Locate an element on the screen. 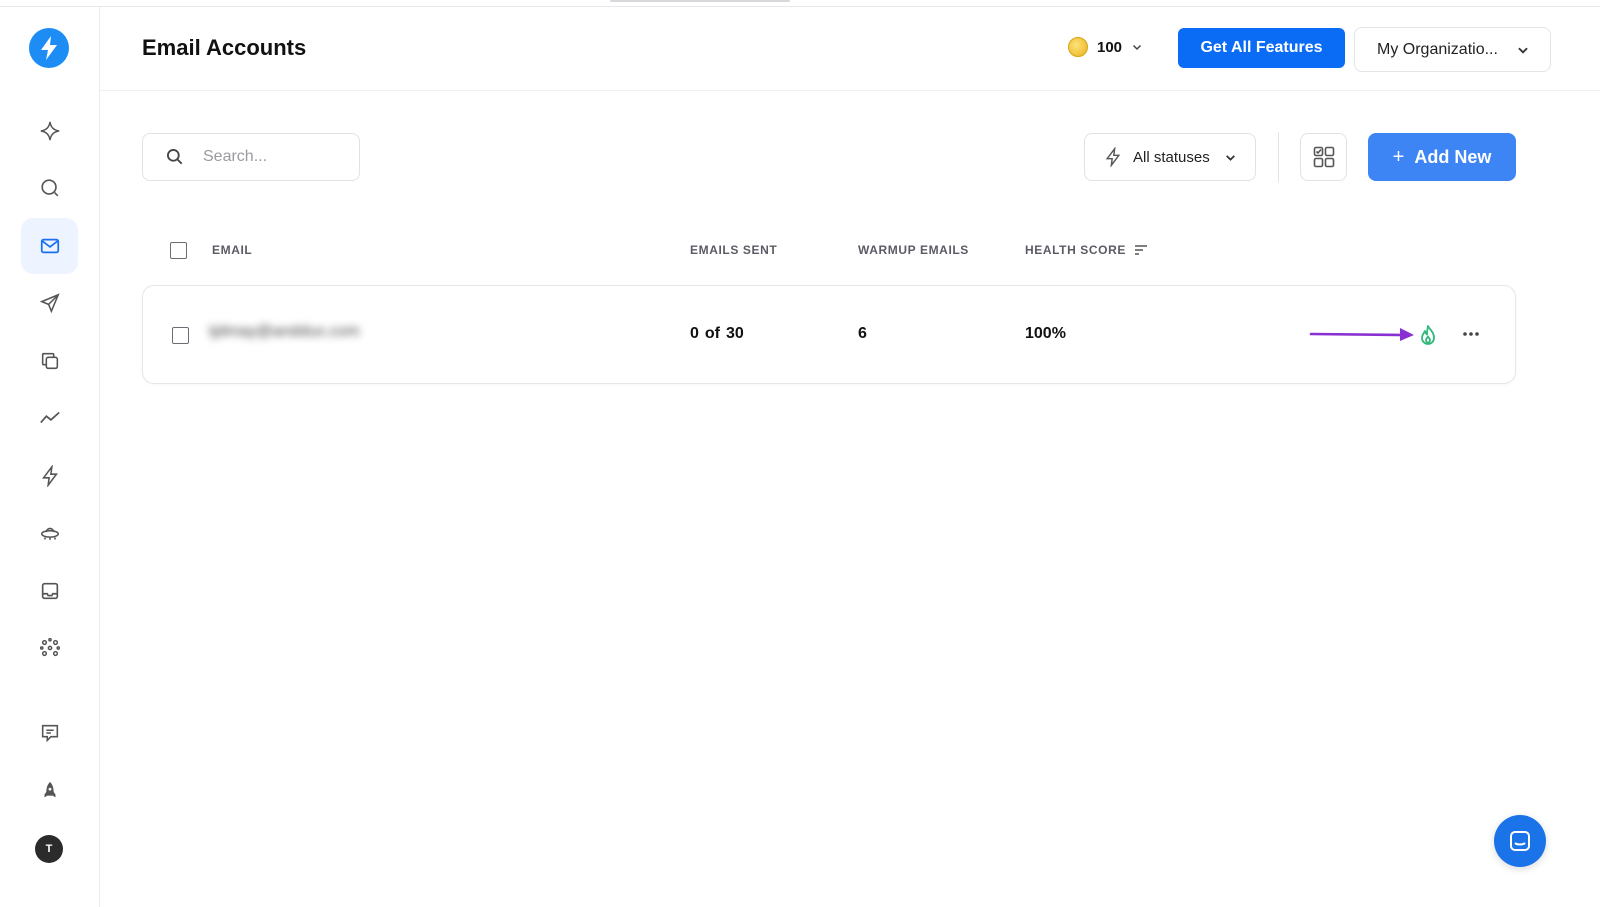 Image resolution: width=1600 pixels, height=907 pixels. emails-sent-value: 0 of 30 is located at coordinates (717, 334).